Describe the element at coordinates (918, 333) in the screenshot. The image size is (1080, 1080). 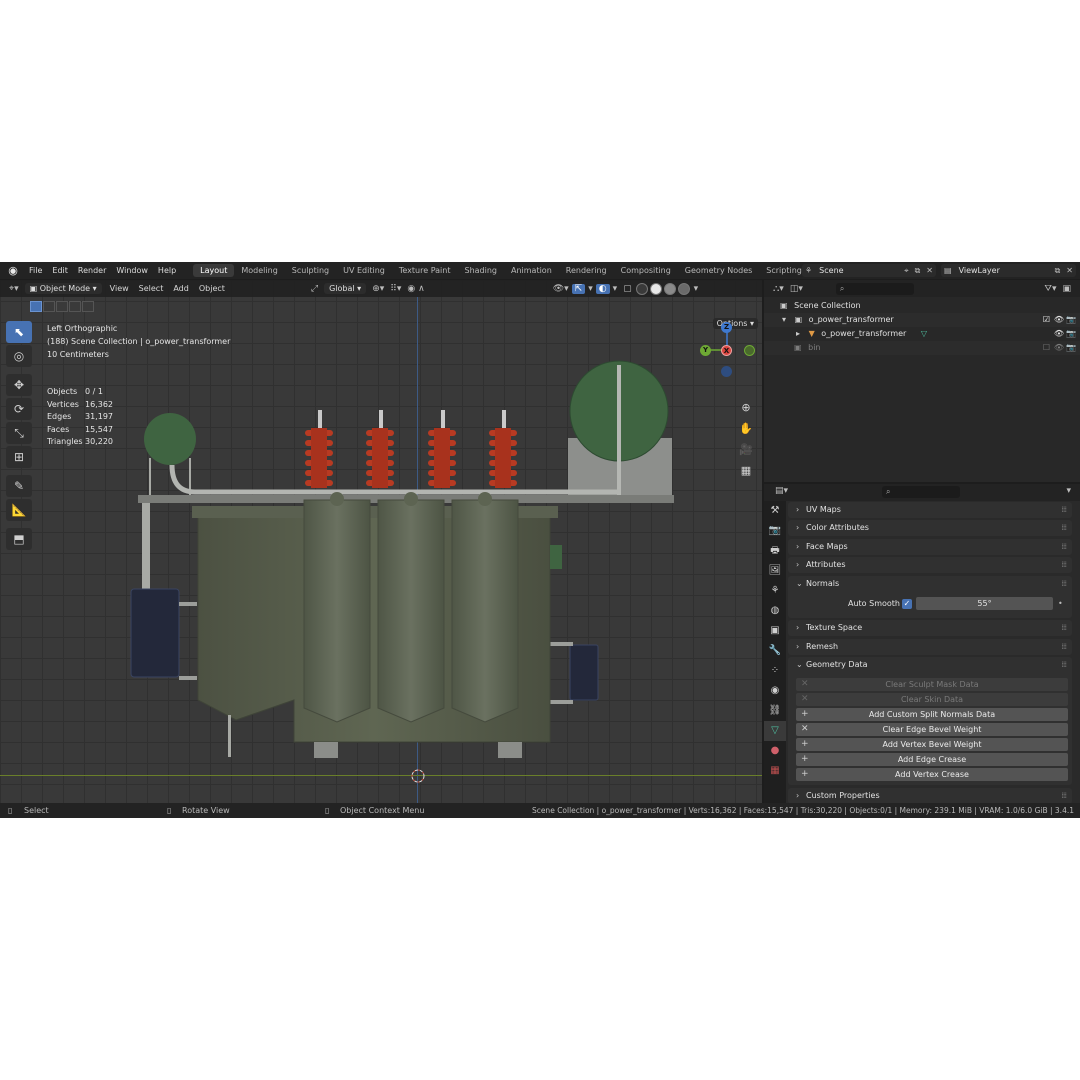
I see `mesh-data-icon: ▽` at that location.